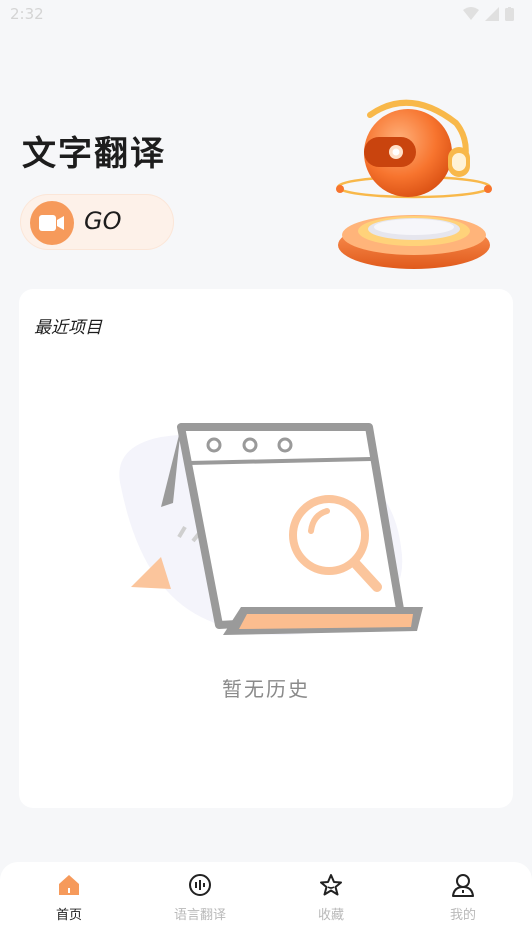 Image resolution: width=532 pixels, height=946 pixels. What do you see at coordinates (271, 529) in the screenshot?
I see `empty-history-illustration` at bounding box center [271, 529].